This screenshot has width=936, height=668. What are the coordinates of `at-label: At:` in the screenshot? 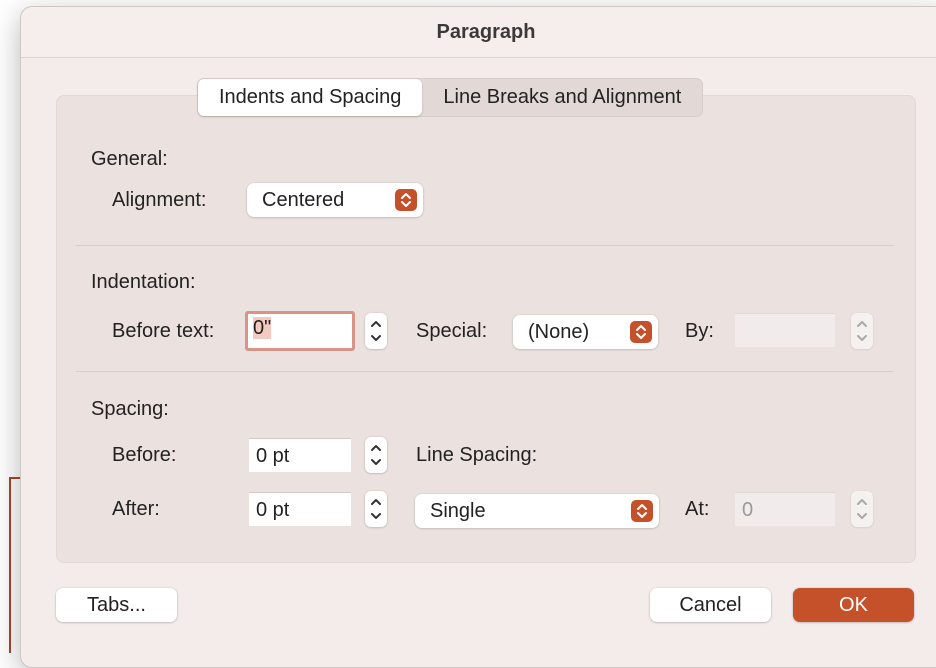 It's located at (697, 509).